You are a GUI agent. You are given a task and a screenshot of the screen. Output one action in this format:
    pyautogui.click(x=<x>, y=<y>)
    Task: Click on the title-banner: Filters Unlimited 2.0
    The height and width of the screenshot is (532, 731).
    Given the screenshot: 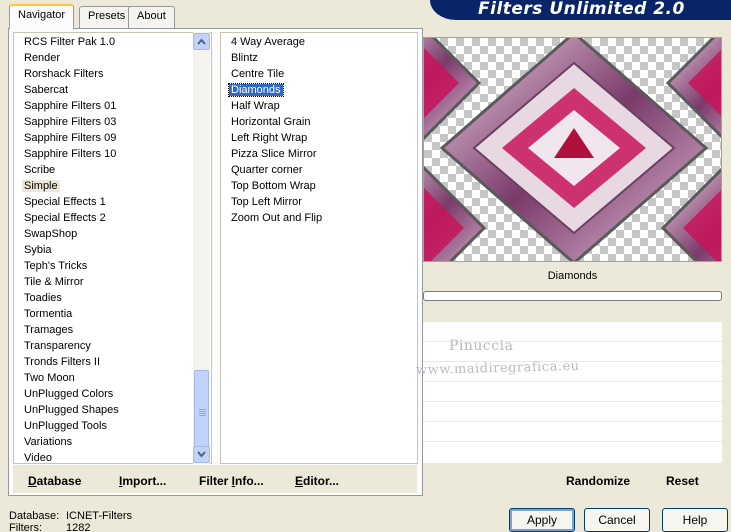 What is the action you would take?
    pyautogui.click(x=580, y=10)
    